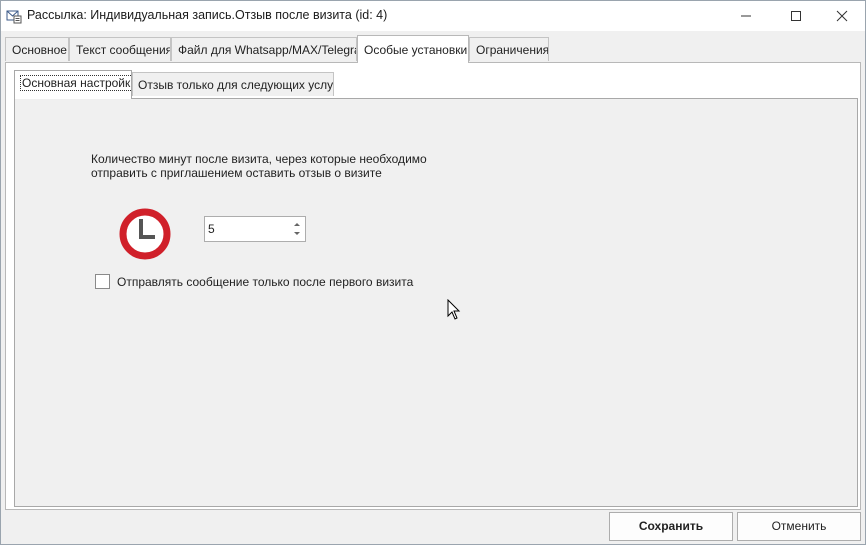 This screenshot has height=545, width=866. I want to click on save-button: Сохранить, so click(671, 526).